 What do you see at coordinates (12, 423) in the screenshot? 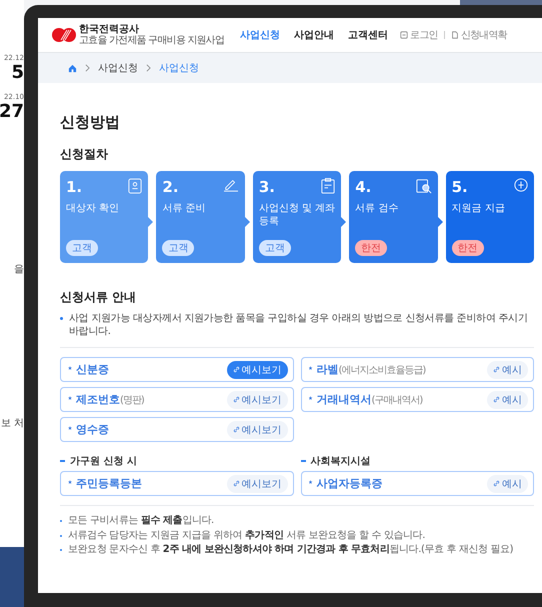
I see `background-page-text: 보 처` at bounding box center [12, 423].